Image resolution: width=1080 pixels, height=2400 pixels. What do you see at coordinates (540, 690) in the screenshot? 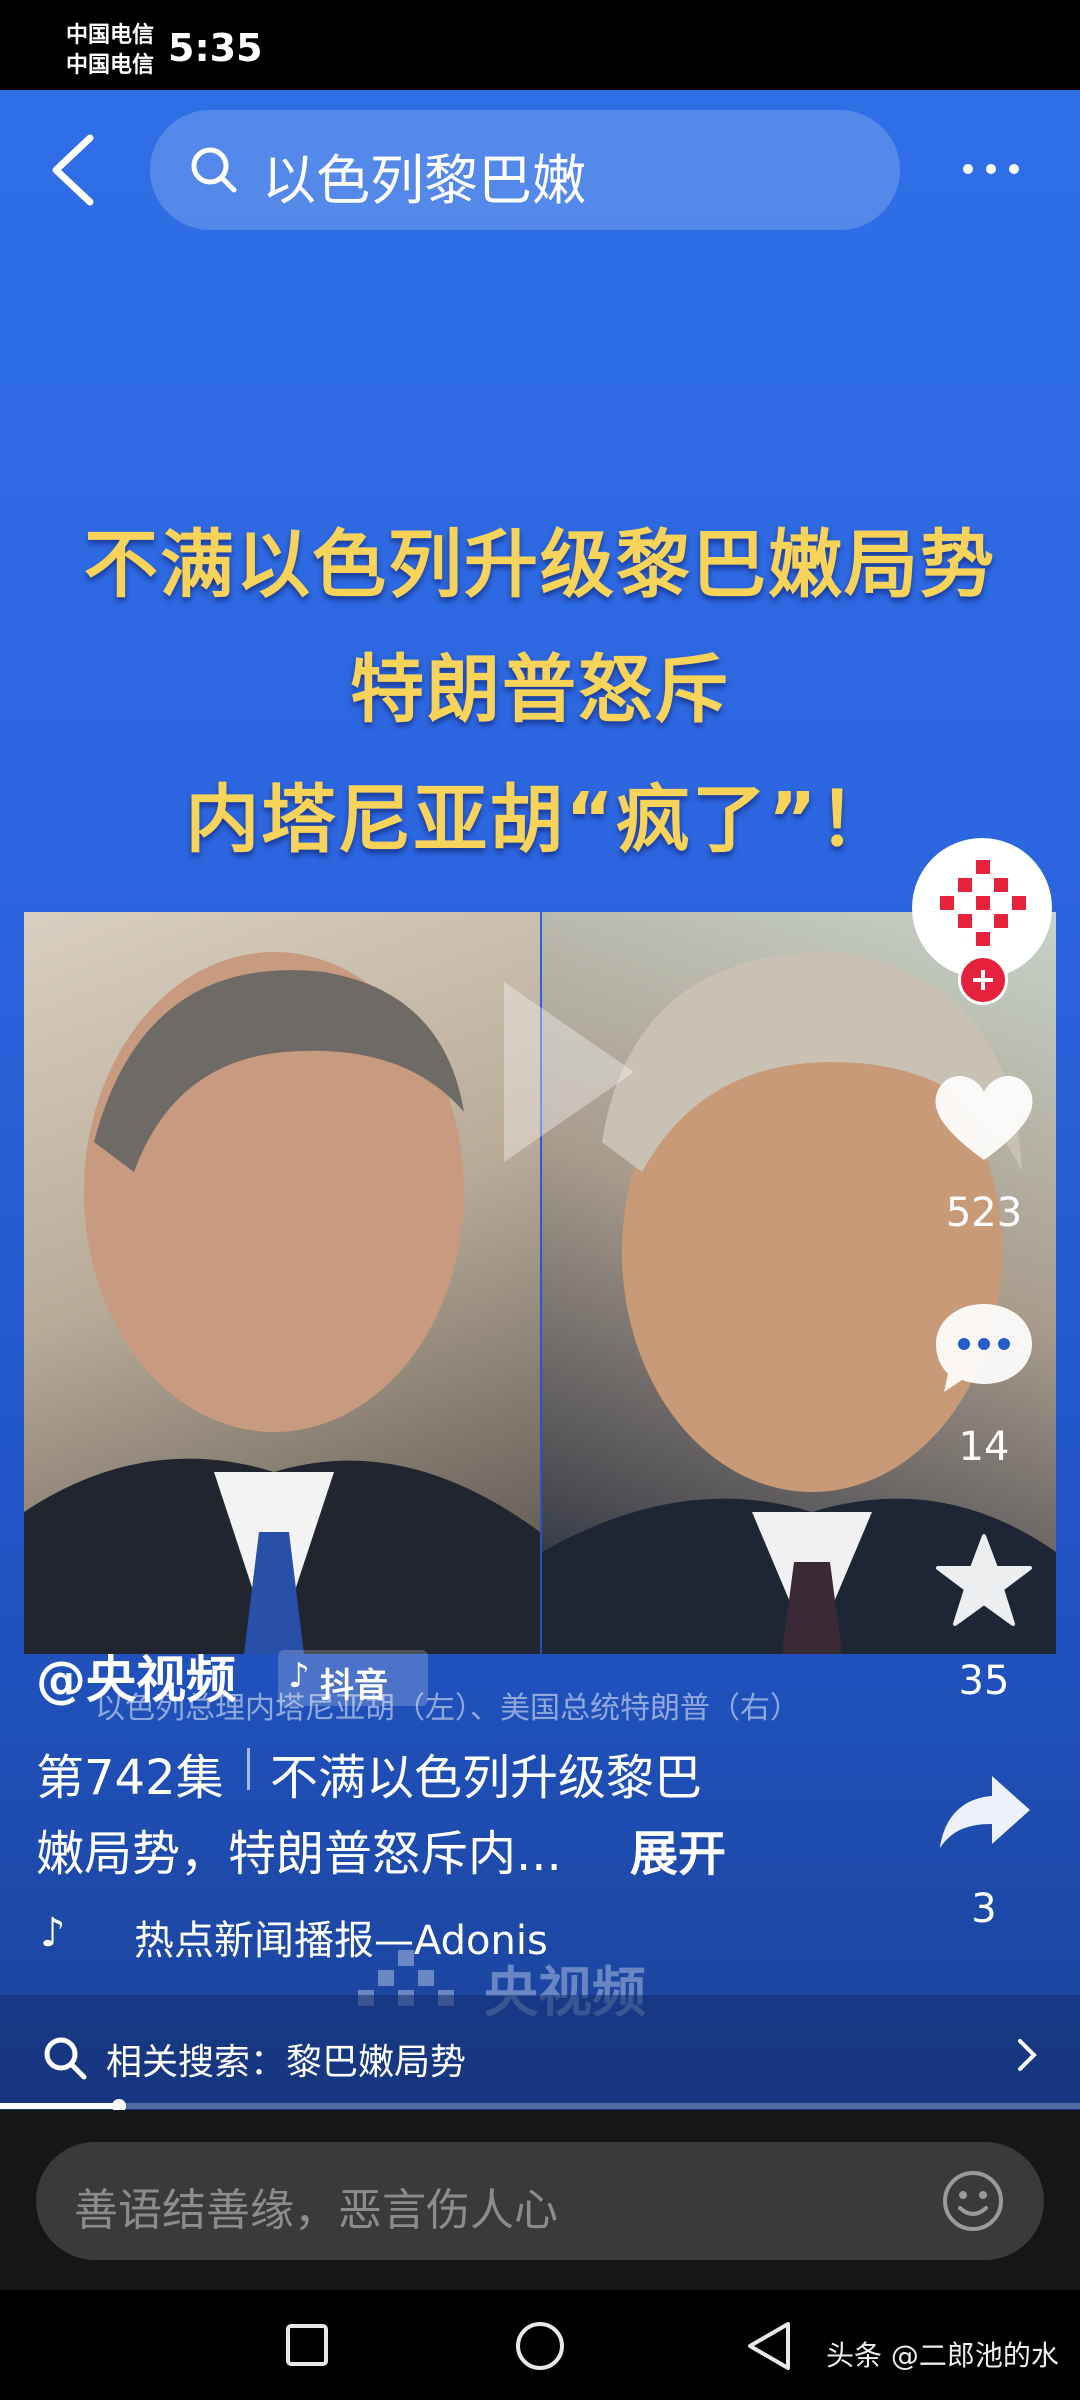
I see `headline-line-2: 特朗普怒斥` at bounding box center [540, 690].